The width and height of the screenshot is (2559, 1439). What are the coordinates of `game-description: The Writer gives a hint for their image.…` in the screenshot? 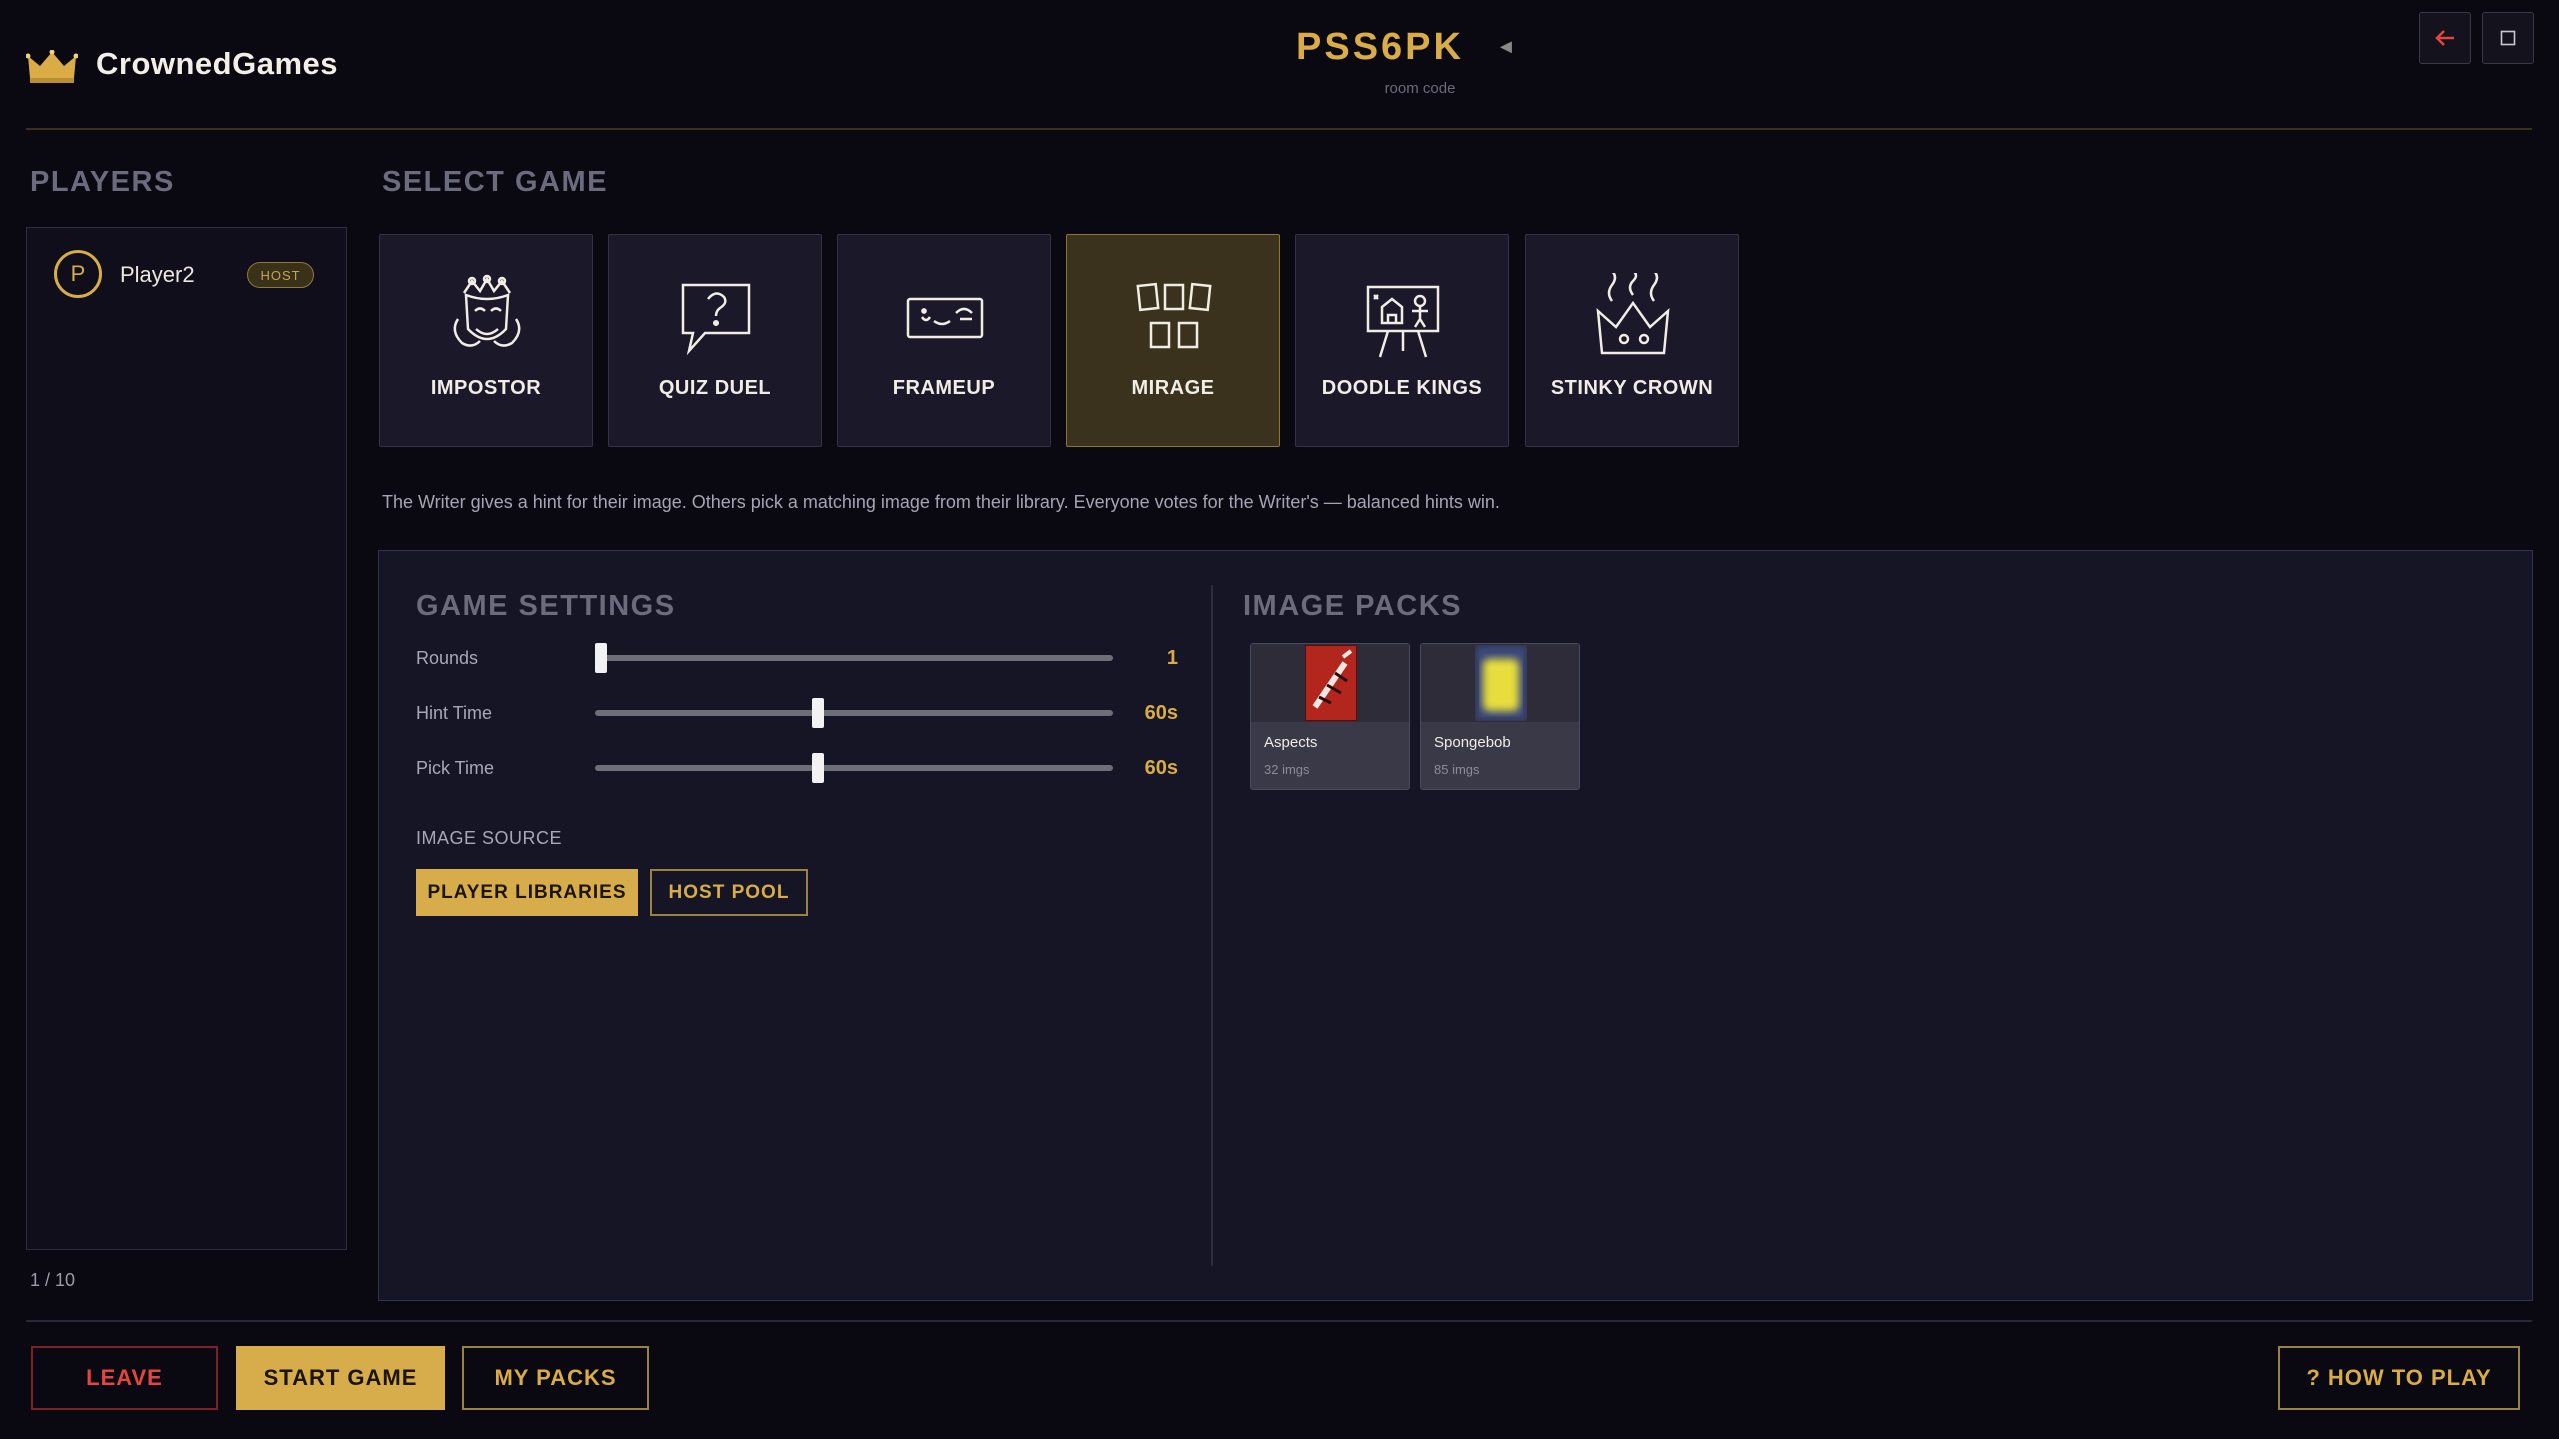 It's located at (941, 502).